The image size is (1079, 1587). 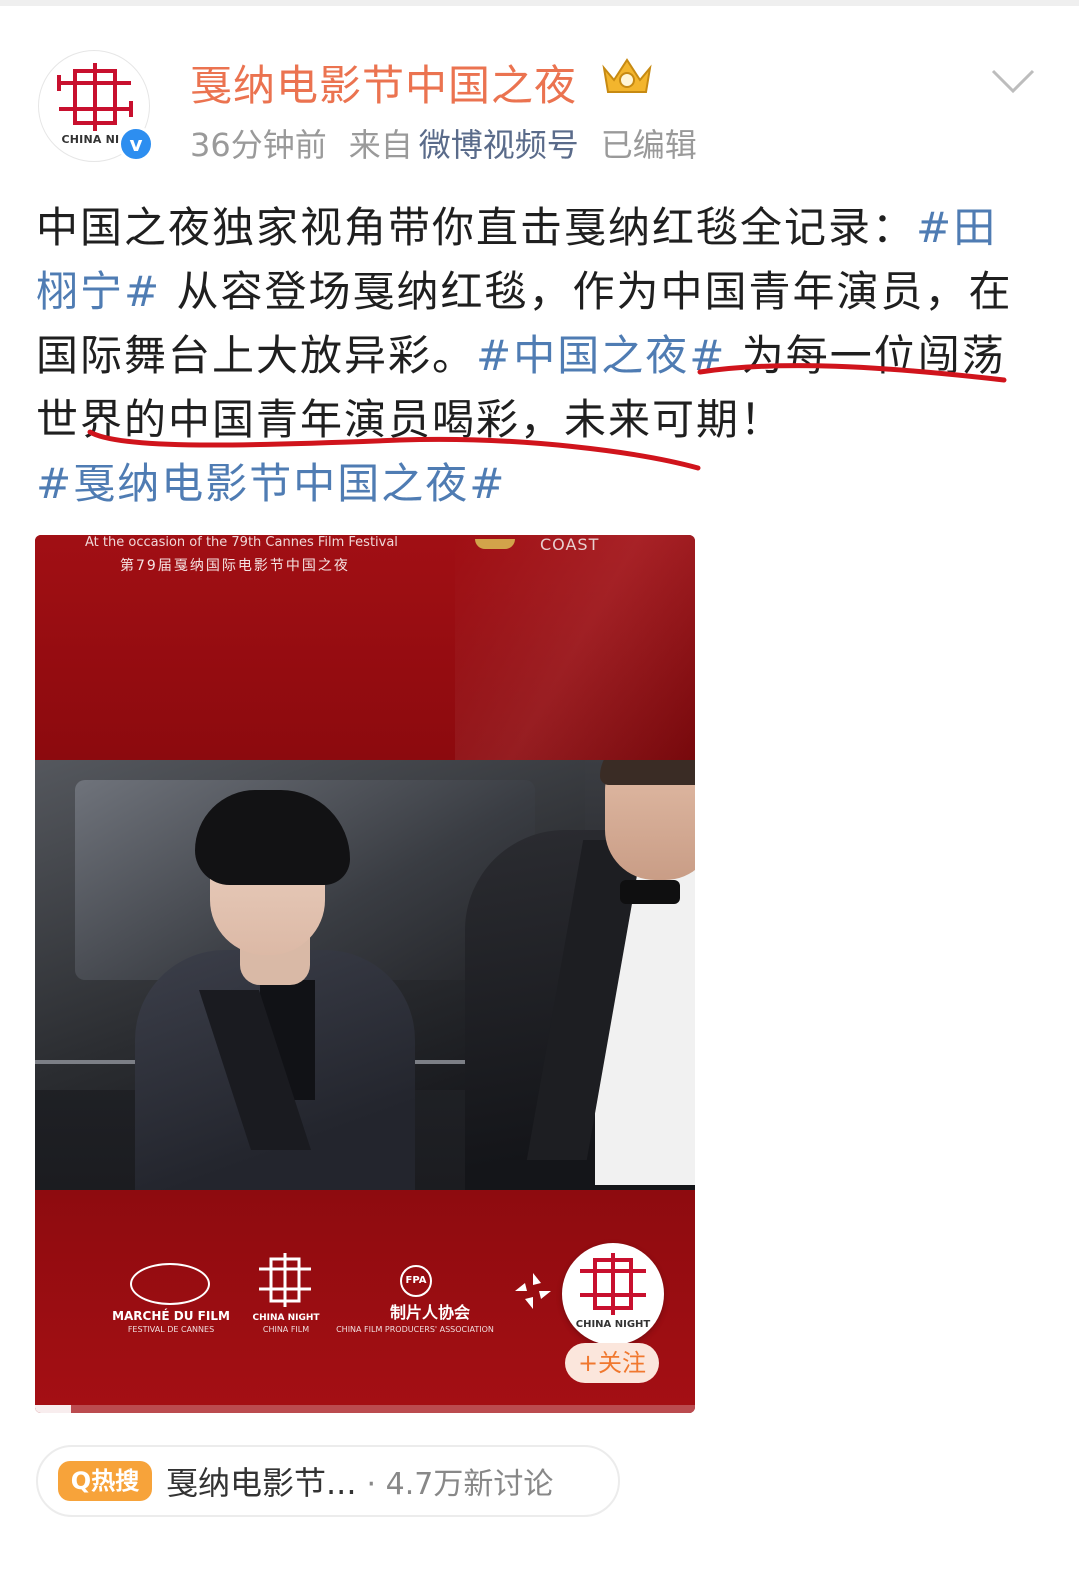 I want to click on bodyguard-bowtie, so click(x=650, y=892).